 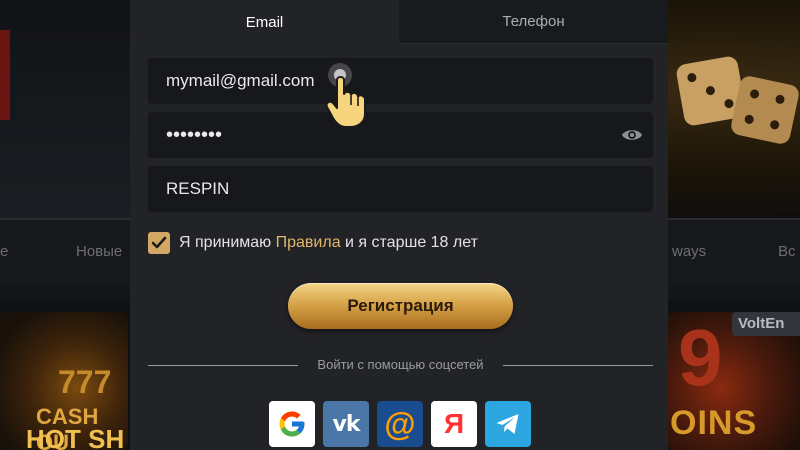 What do you see at coordinates (400, 81) in the screenshot?
I see `email-field: mymail@gmail.com` at bounding box center [400, 81].